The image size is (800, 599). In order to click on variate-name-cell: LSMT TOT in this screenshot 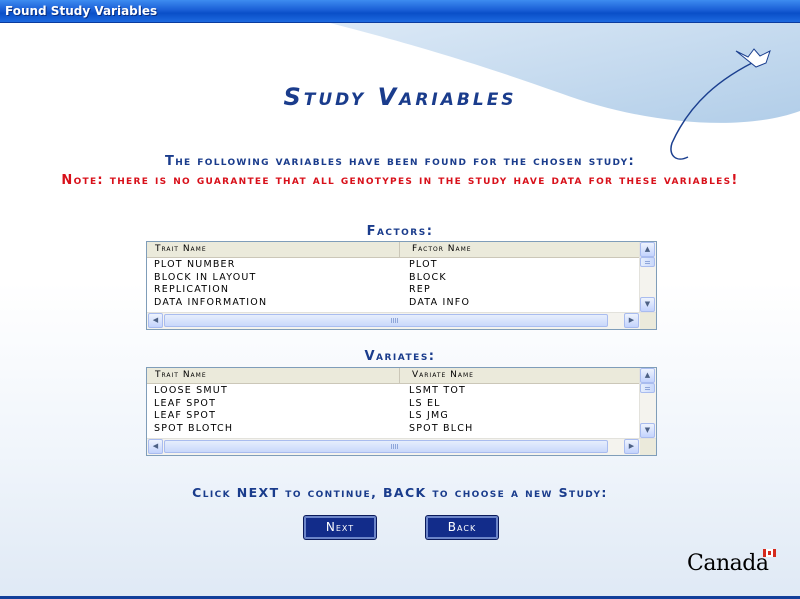, I will do `click(438, 390)`.